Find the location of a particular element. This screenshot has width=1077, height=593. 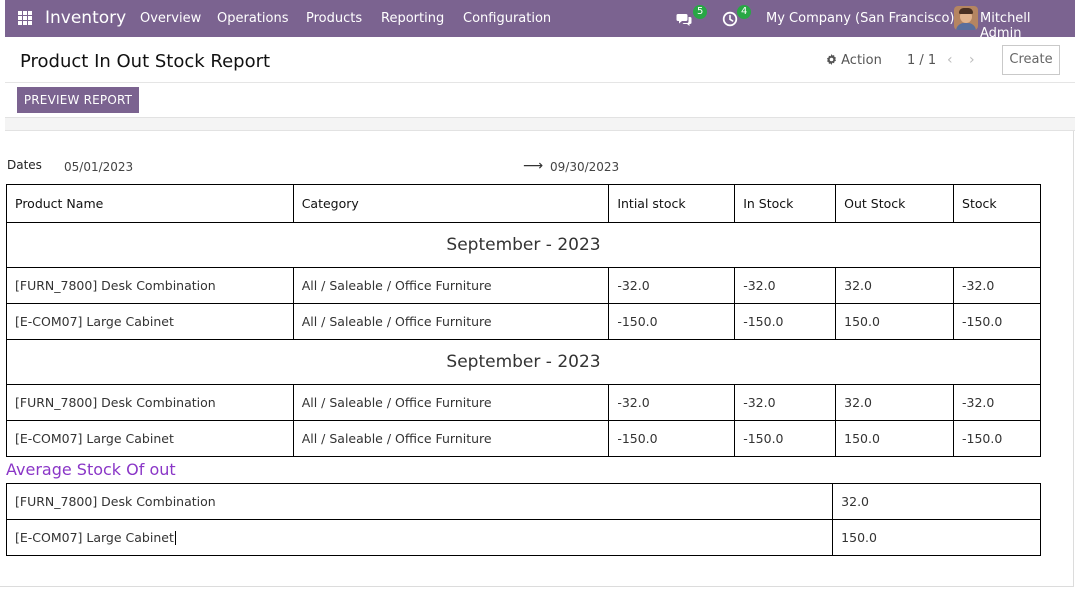

divider is located at coordinates (540, 82).